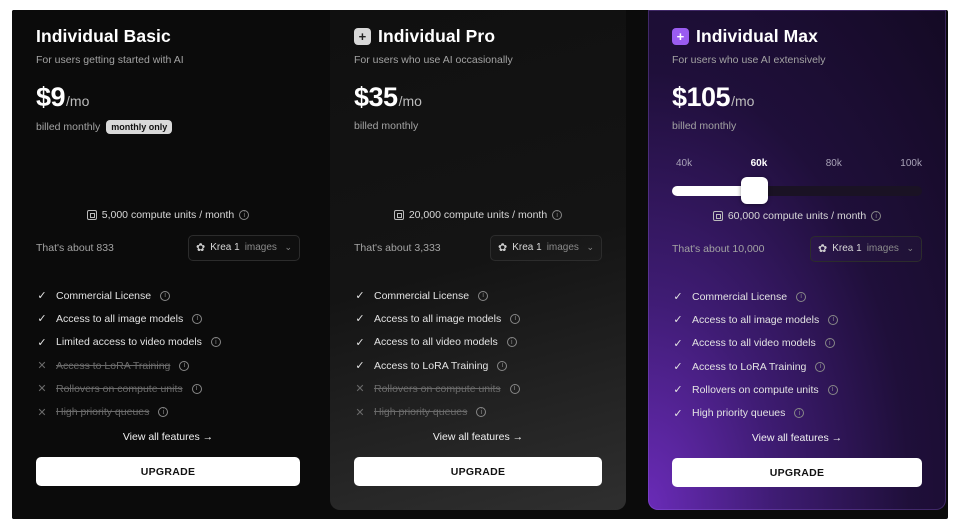 The height and width of the screenshot is (523, 975). What do you see at coordinates (759, 163) in the screenshot?
I see `tick-label: 60k` at bounding box center [759, 163].